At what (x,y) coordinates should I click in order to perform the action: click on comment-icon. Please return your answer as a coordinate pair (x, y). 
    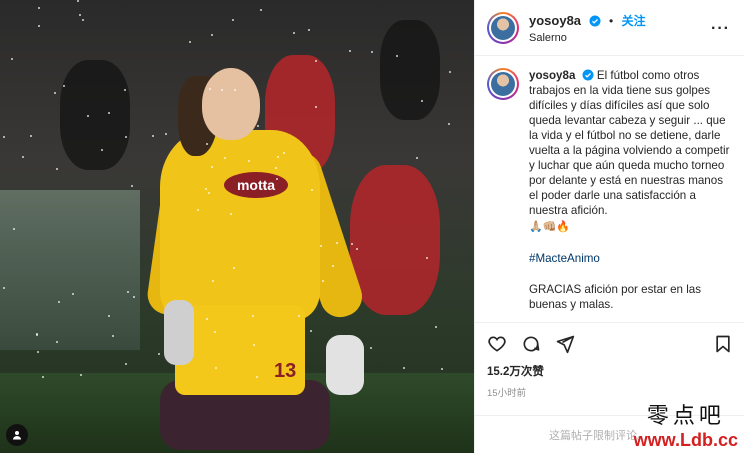
    Looking at the image, I should click on (531, 344).